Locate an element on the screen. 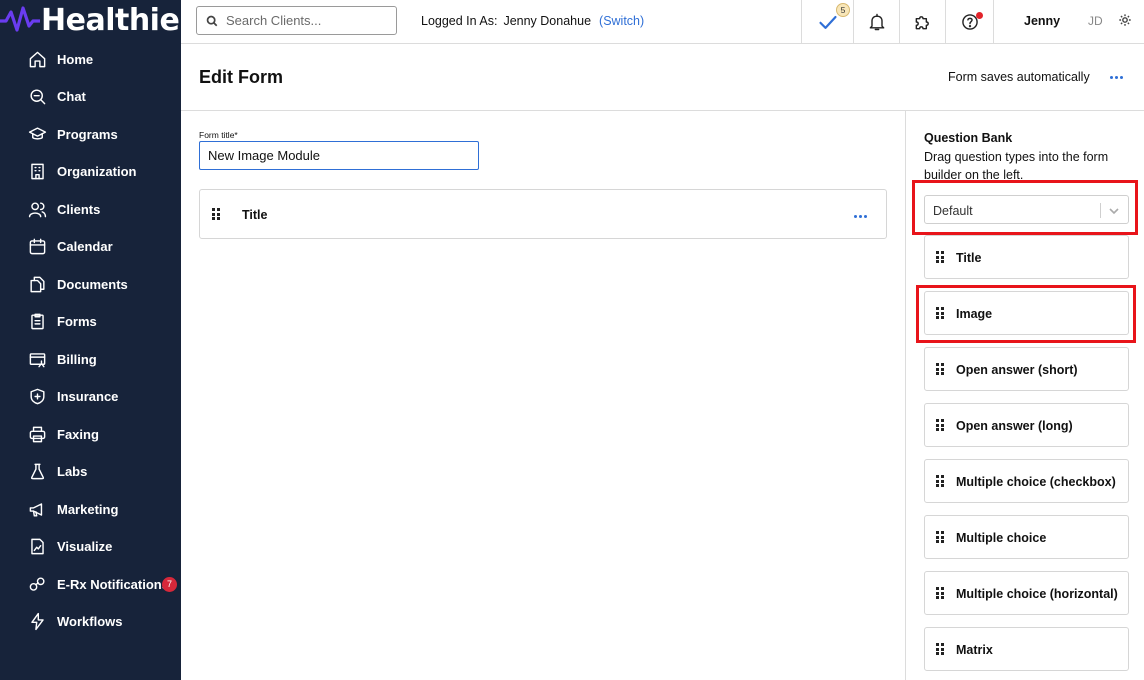 The height and width of the screenshot is (680, 1144). sidebar-item-label: Clients is located at coordinates (79, 209).